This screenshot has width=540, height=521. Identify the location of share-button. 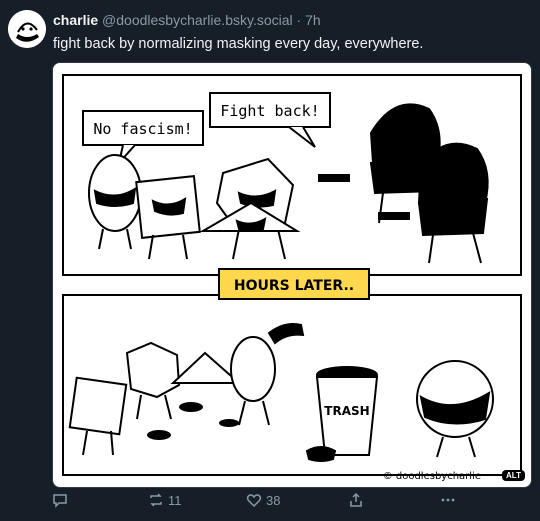
(356, 500).